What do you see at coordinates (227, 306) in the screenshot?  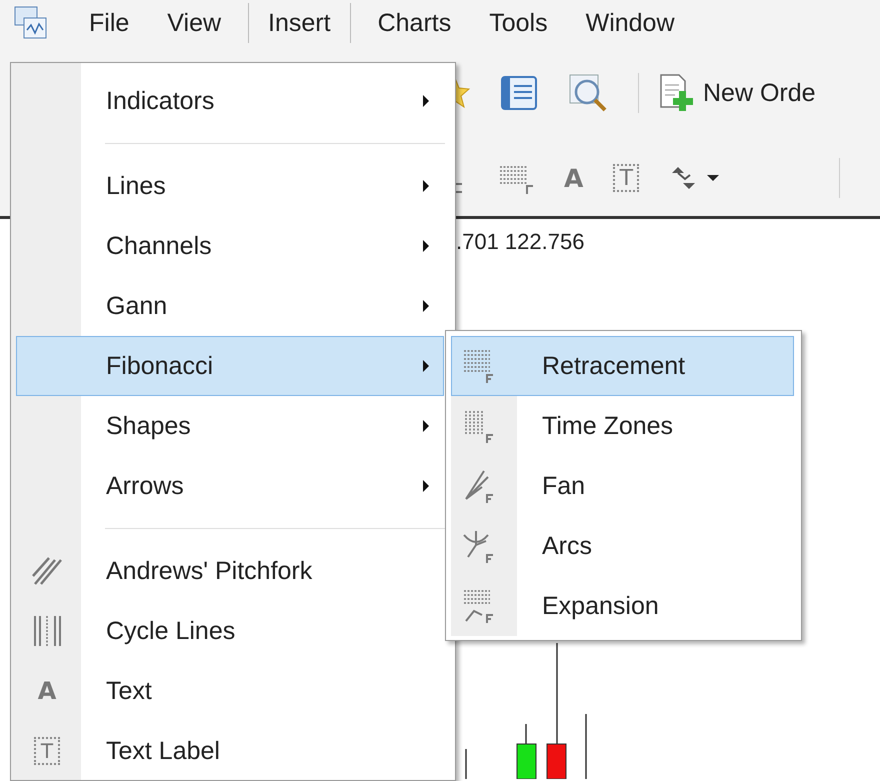 I see `menu-item: Gann` at bounding box center [227, 306].